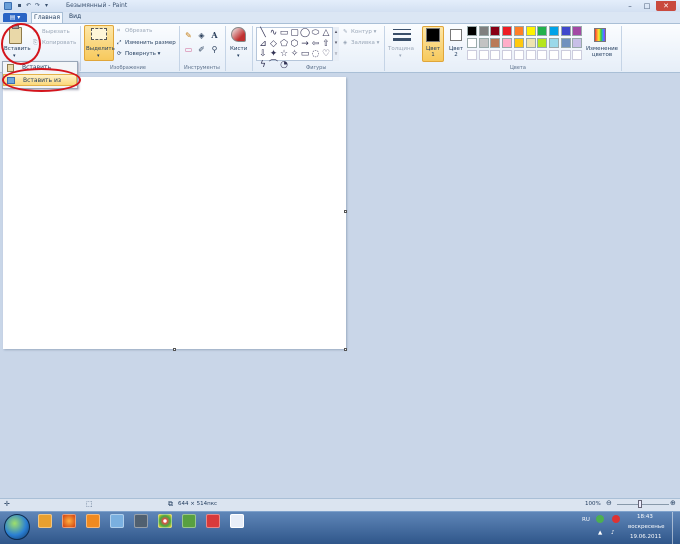 This screenshot has width=680, height=544. What do you see at coordinates (616, 519) in the screenshot?
I see `tray-alert-icon` at bounding box center [616, 519].